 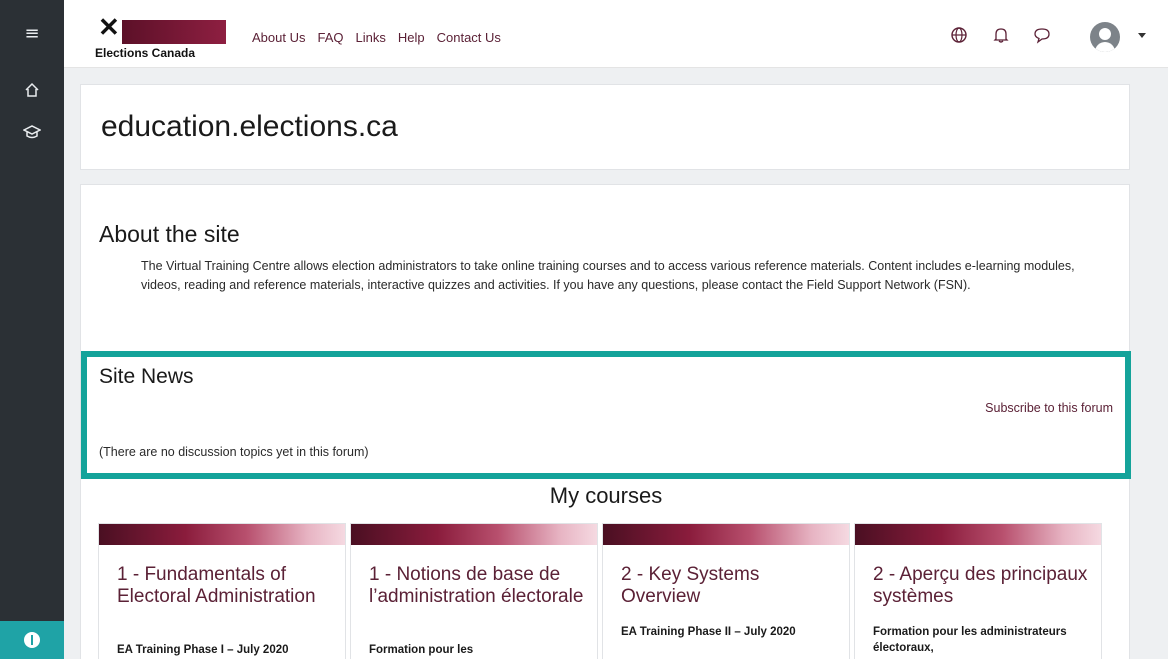 What do you see at coordinates (708, 632) in the screenshot?
I see `course-summary: EA Training Phase II – July 2020` at bounding box center [708, 632].